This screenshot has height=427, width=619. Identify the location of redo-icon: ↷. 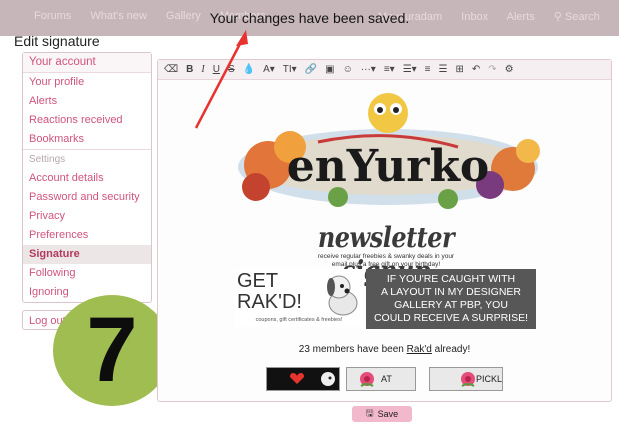
(492, 69).